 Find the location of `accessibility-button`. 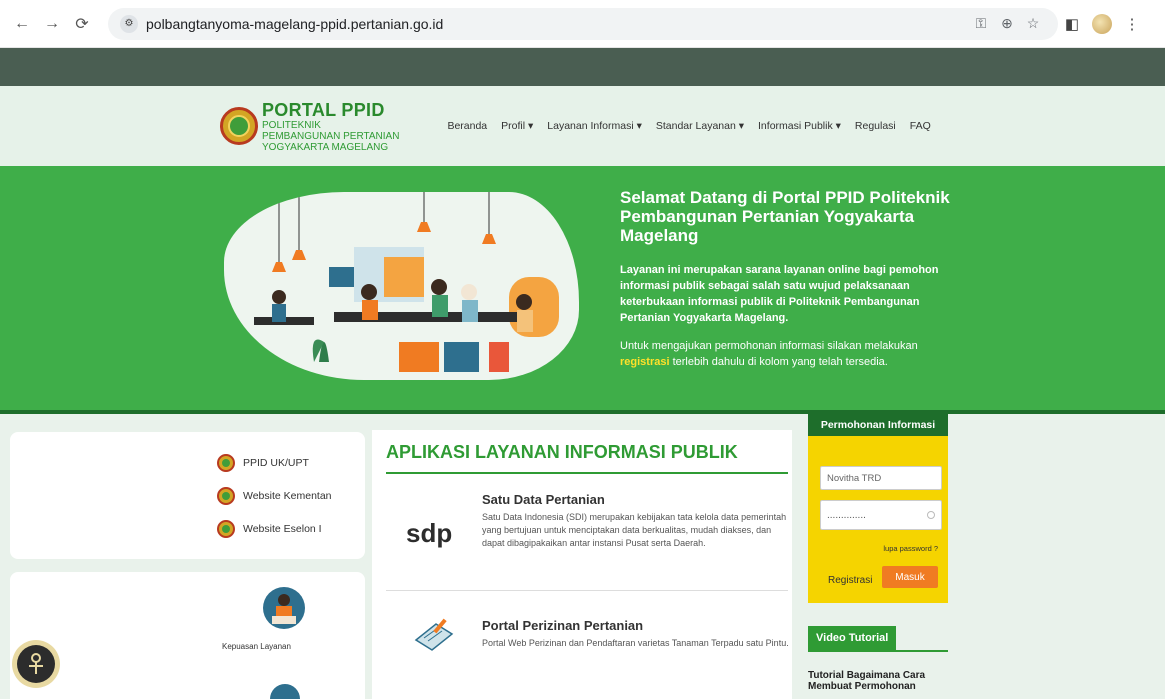

accessibility-button is located at coordinates (36, 664).